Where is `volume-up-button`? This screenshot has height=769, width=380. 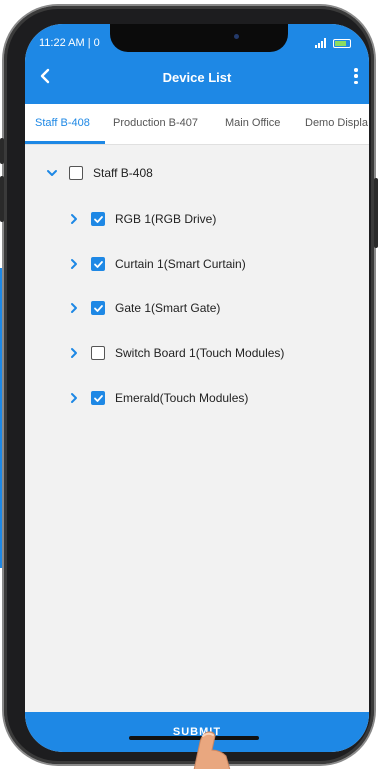 volume-up-button is located at coordinates (2, 151).